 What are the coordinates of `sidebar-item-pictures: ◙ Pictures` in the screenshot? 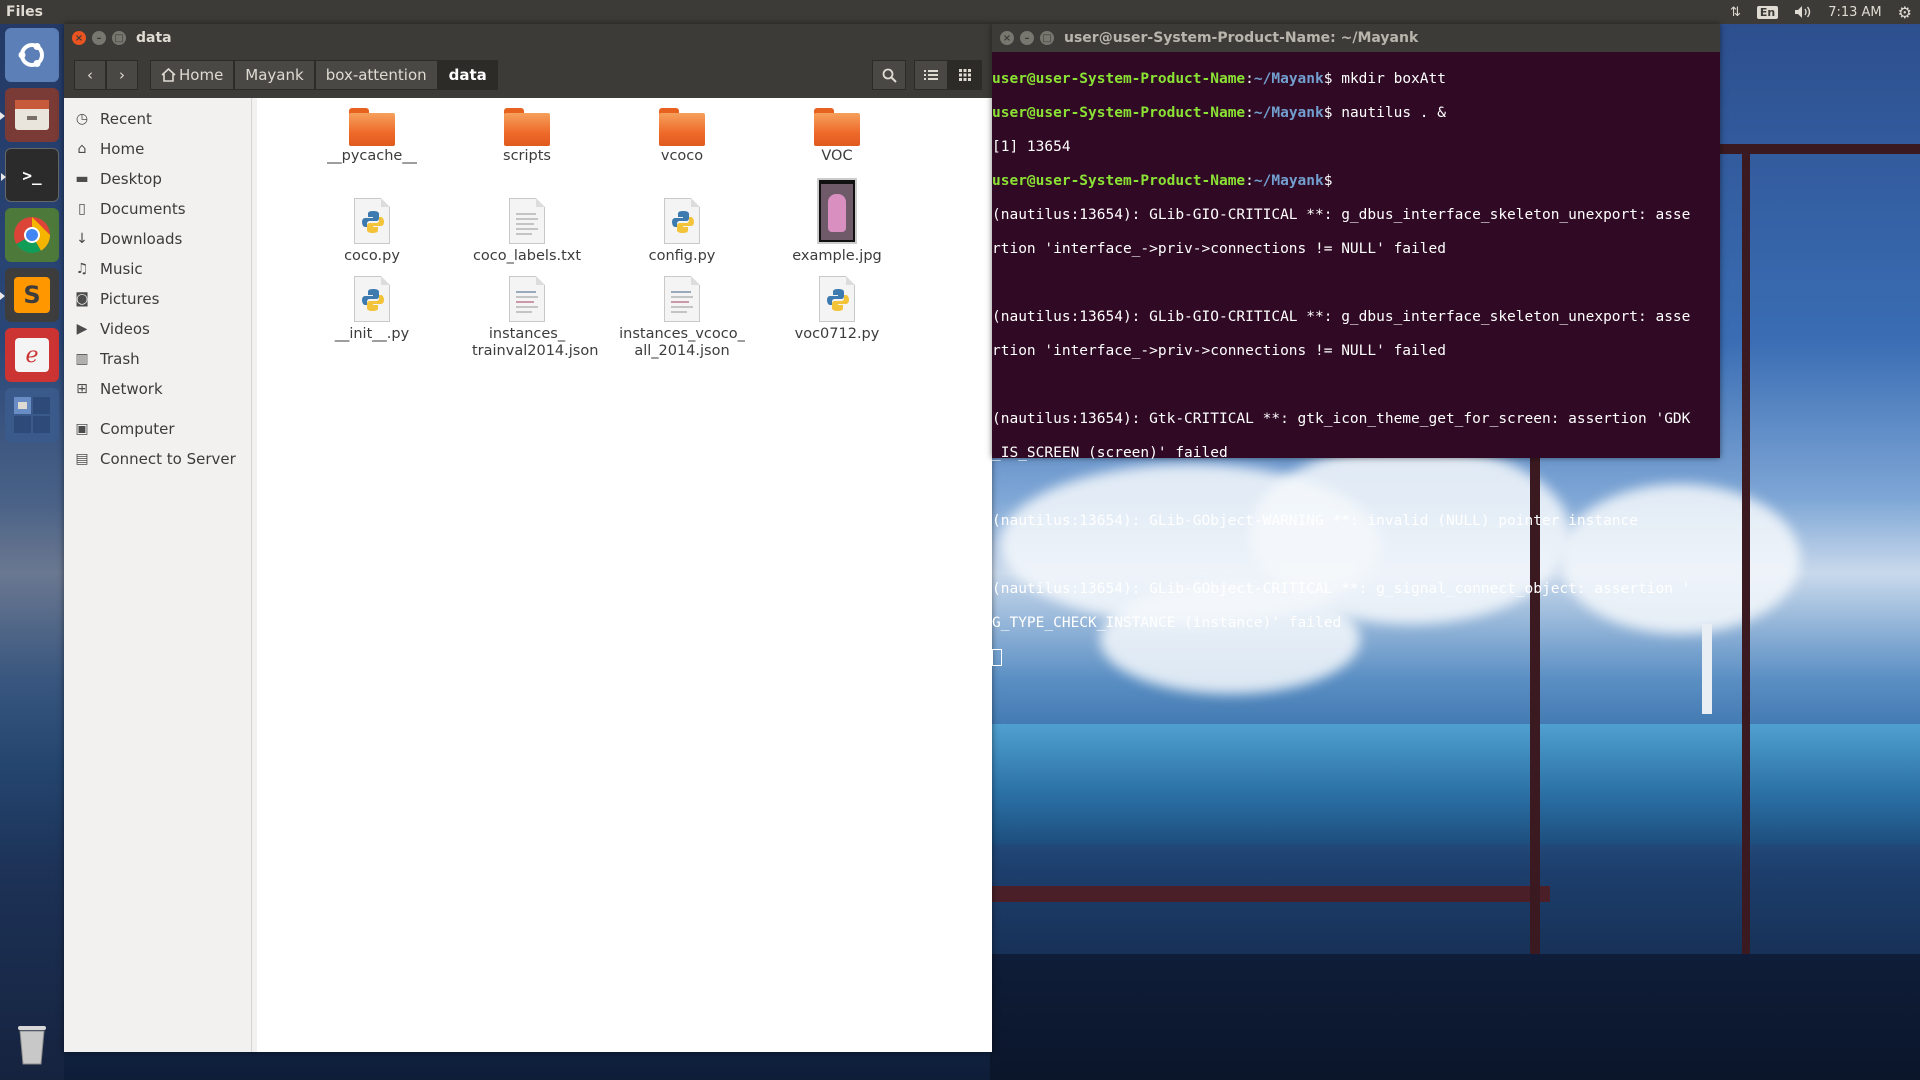 It's located at (157, 299).